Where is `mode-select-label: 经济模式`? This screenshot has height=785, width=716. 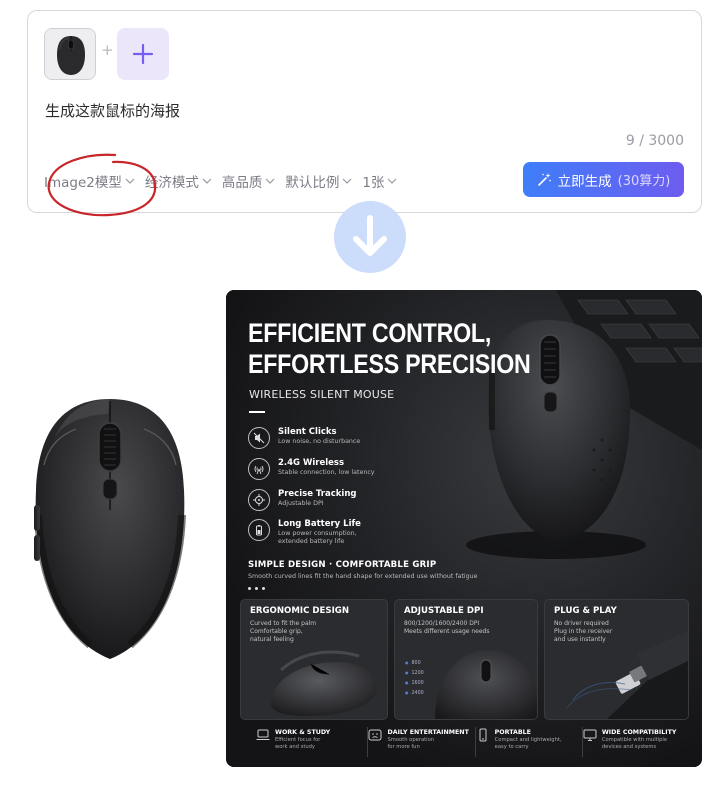
mode-select-label: 经济模式 is located at coordinates (171, 183).